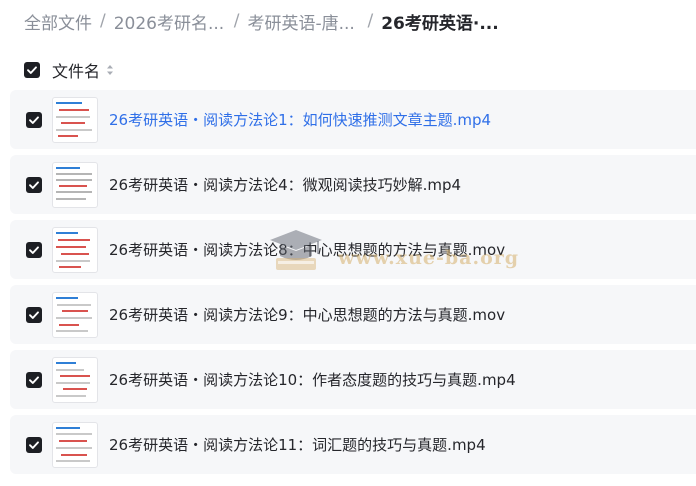  Describe the element at coordinates (297, 444) in the screenshot. I see `file-name: 26考研英语・阅读方法论11：词汇题的技巧与真题.mp4` at that location.